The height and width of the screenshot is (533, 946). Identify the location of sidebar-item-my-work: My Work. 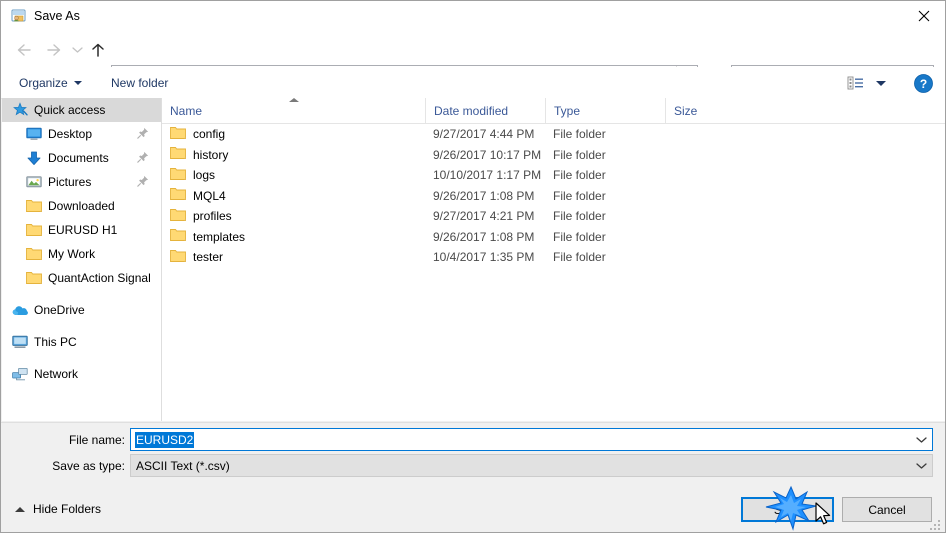
(81, 254).